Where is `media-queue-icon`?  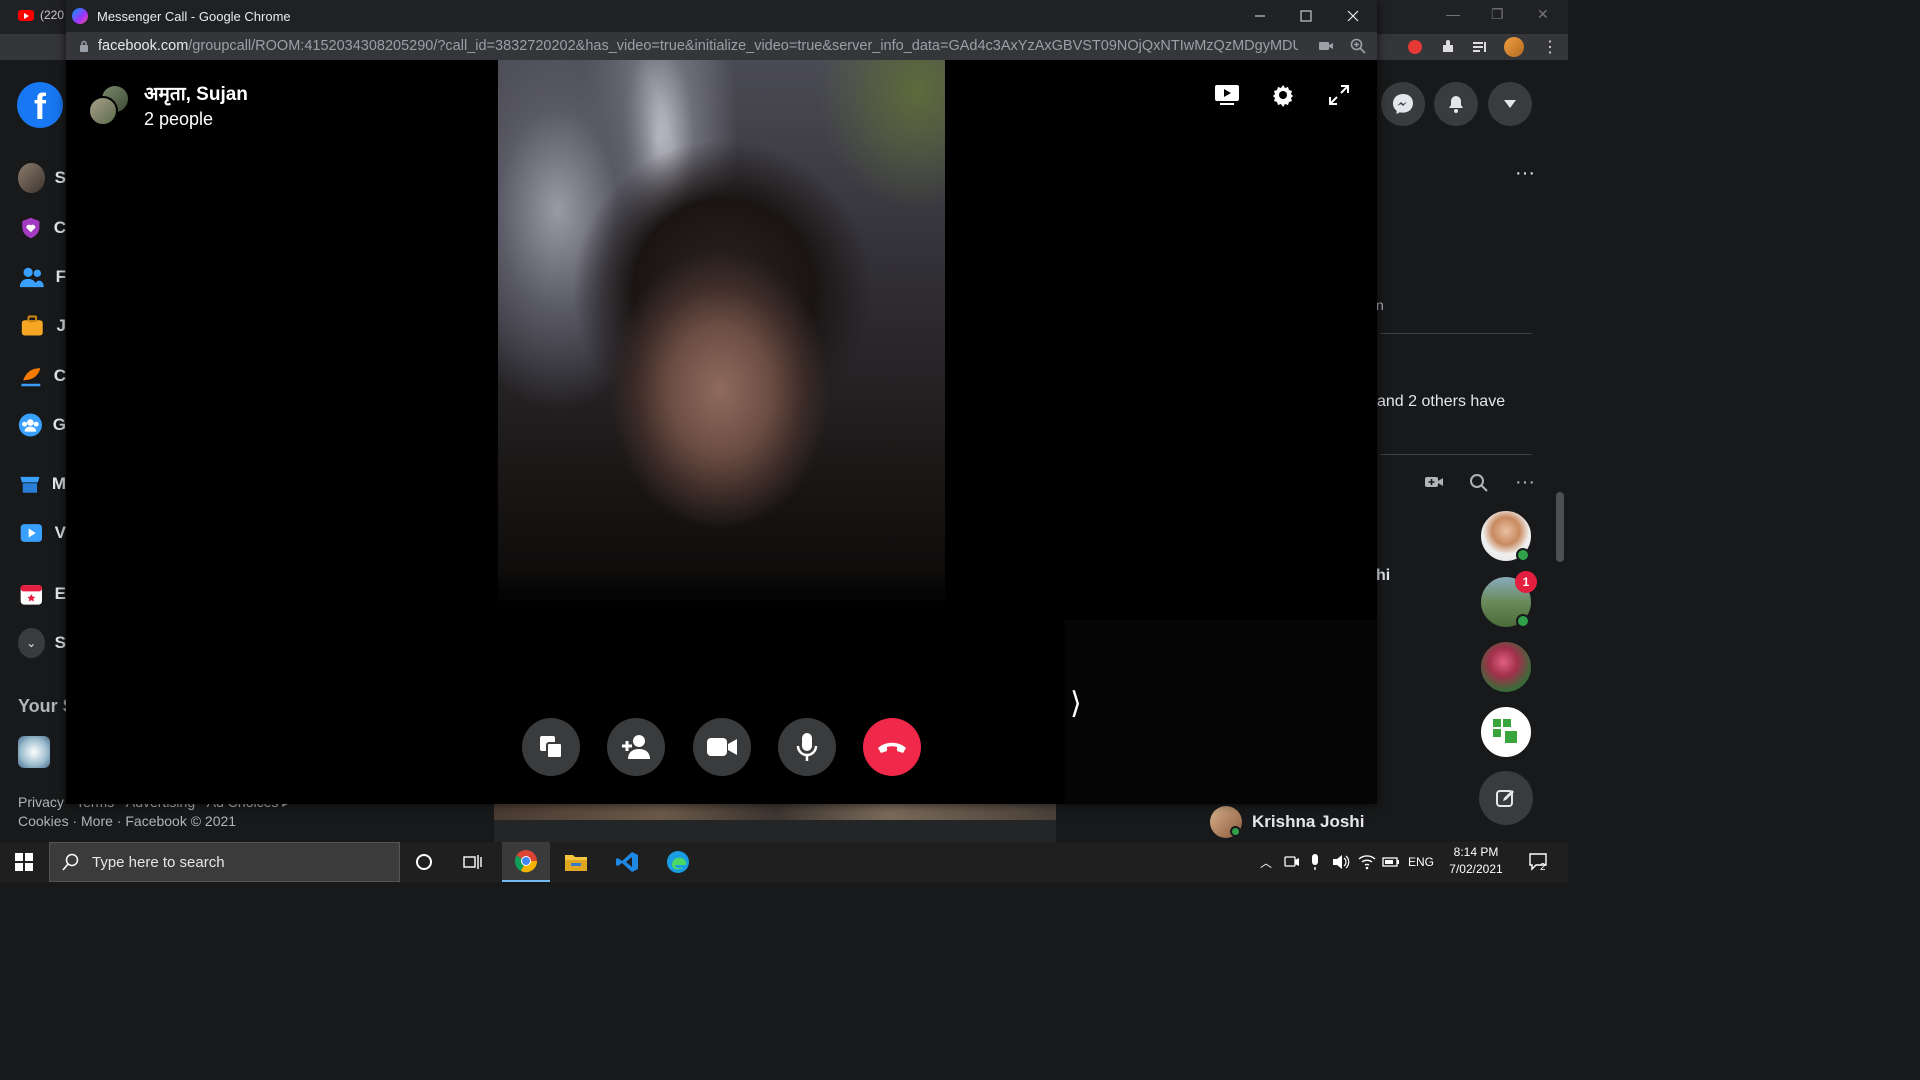
media-queue-icon is located at coordinates (1480, 47).